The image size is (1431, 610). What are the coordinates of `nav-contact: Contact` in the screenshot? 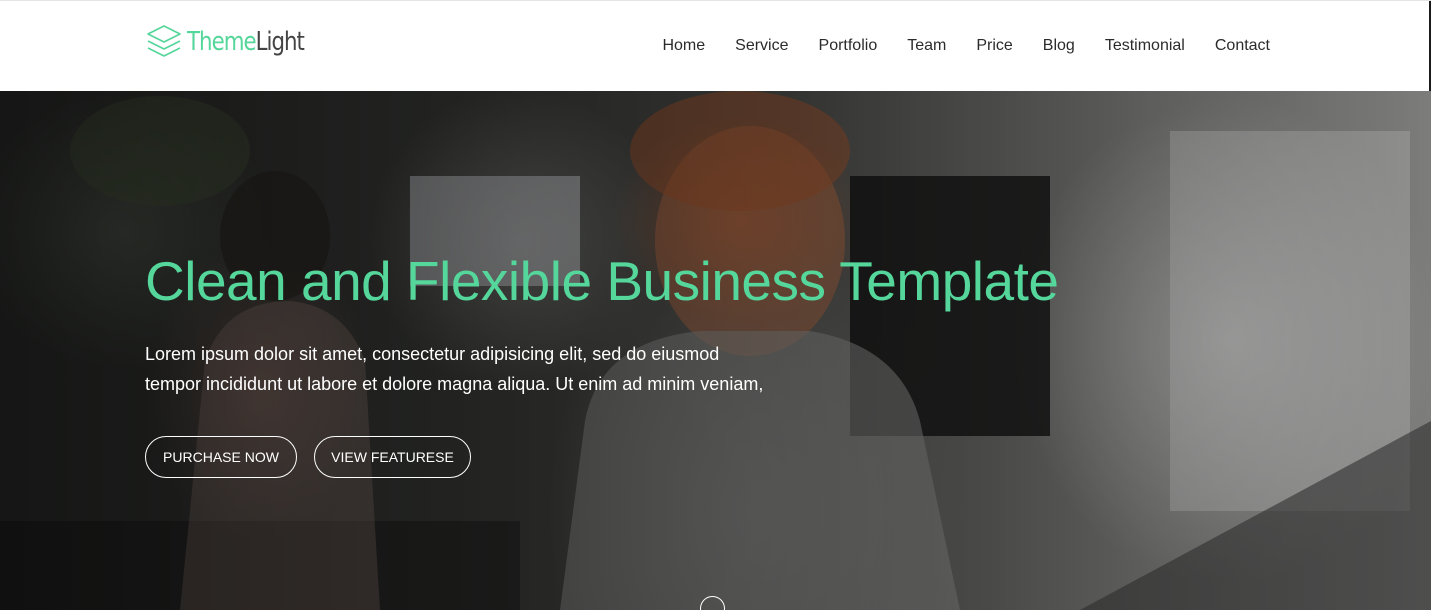 It's located at (1242, 46).